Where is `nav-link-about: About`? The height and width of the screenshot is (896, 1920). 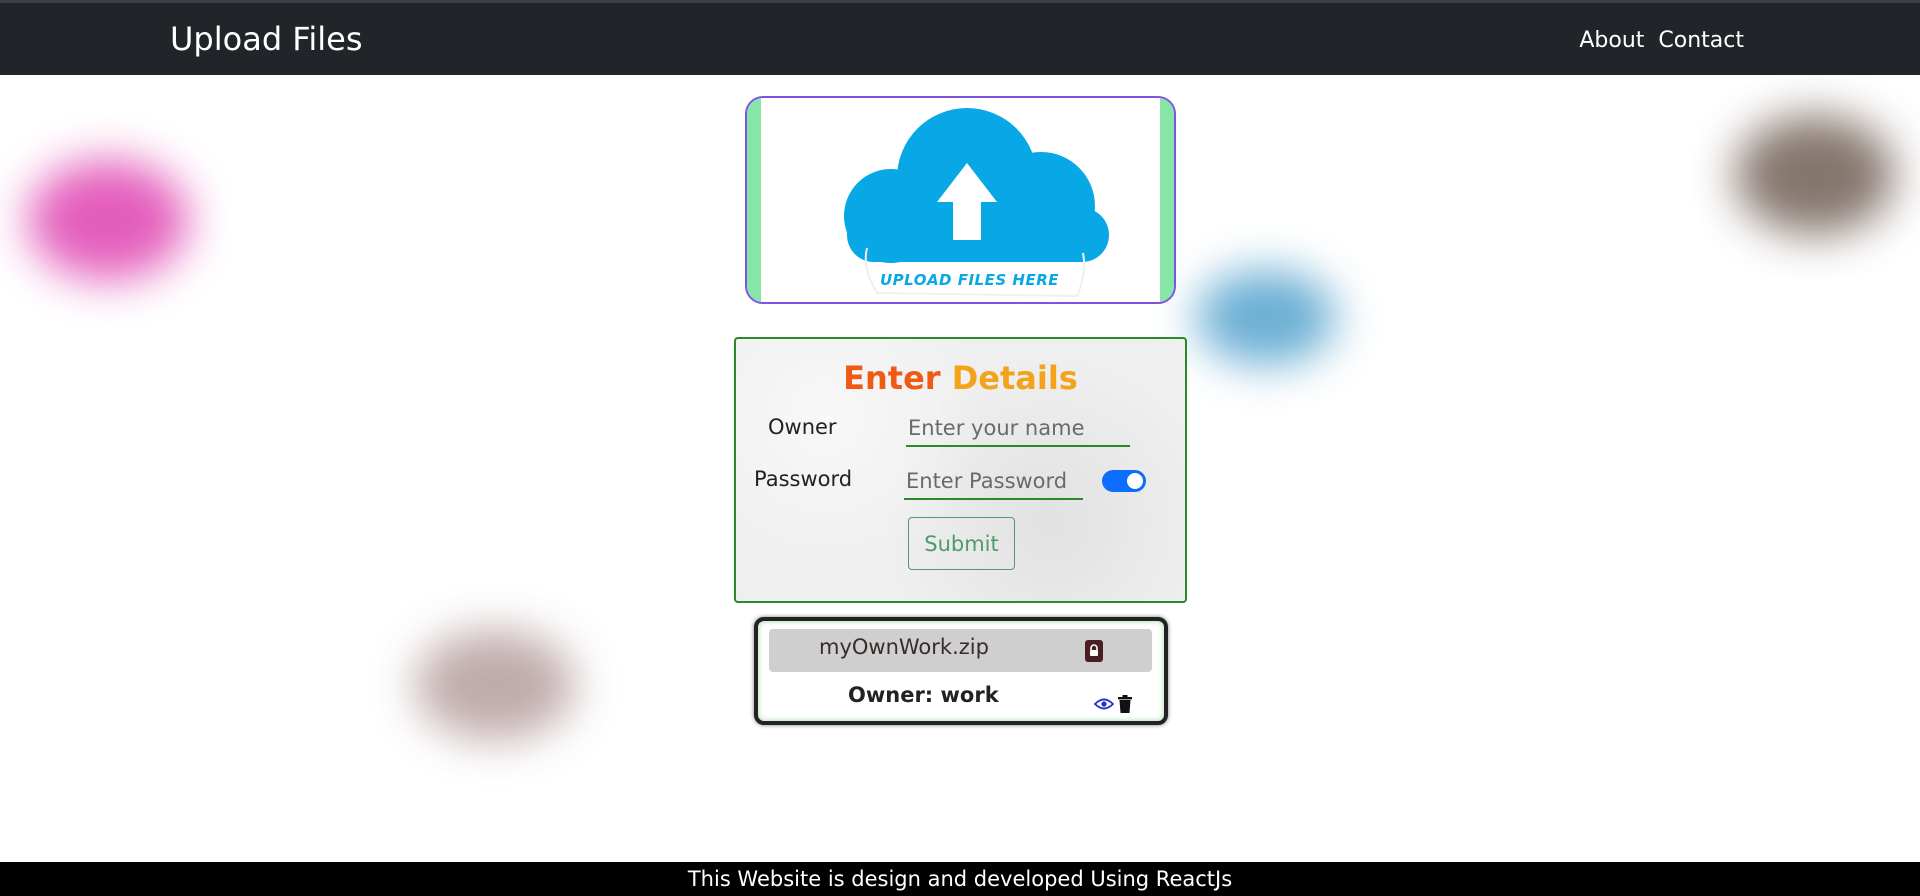 nav-link-about: About is located at coordinates (1611, 40).